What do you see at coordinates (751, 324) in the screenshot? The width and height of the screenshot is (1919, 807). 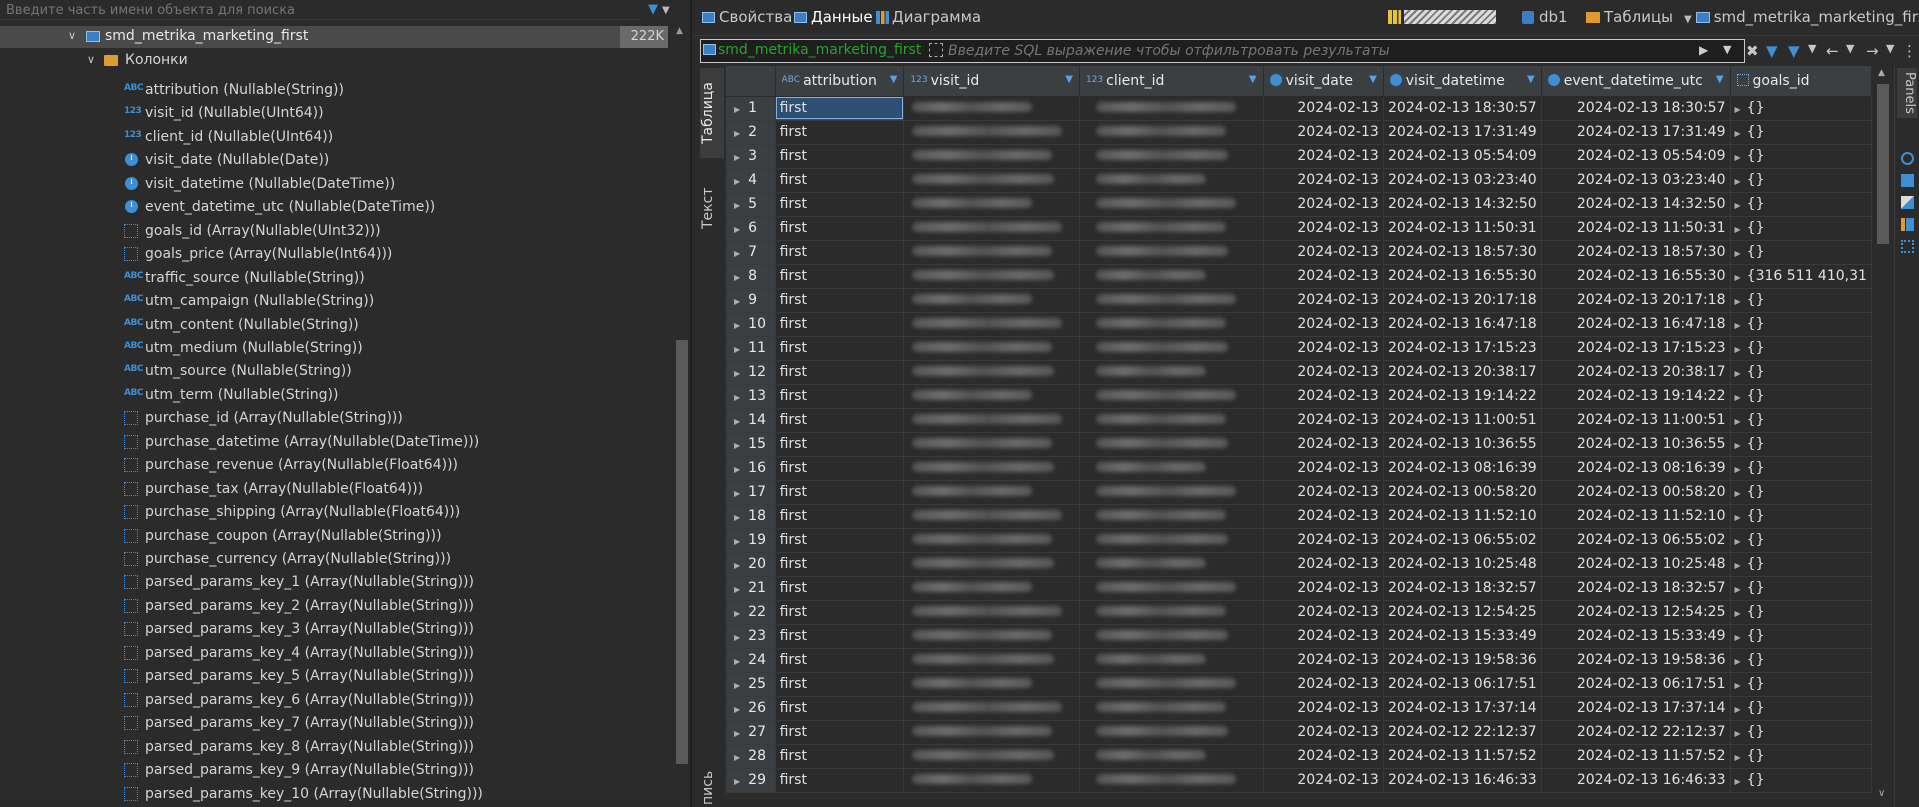 I see `row-number-cell: ▶ 10` at bounding box center [751, 324].